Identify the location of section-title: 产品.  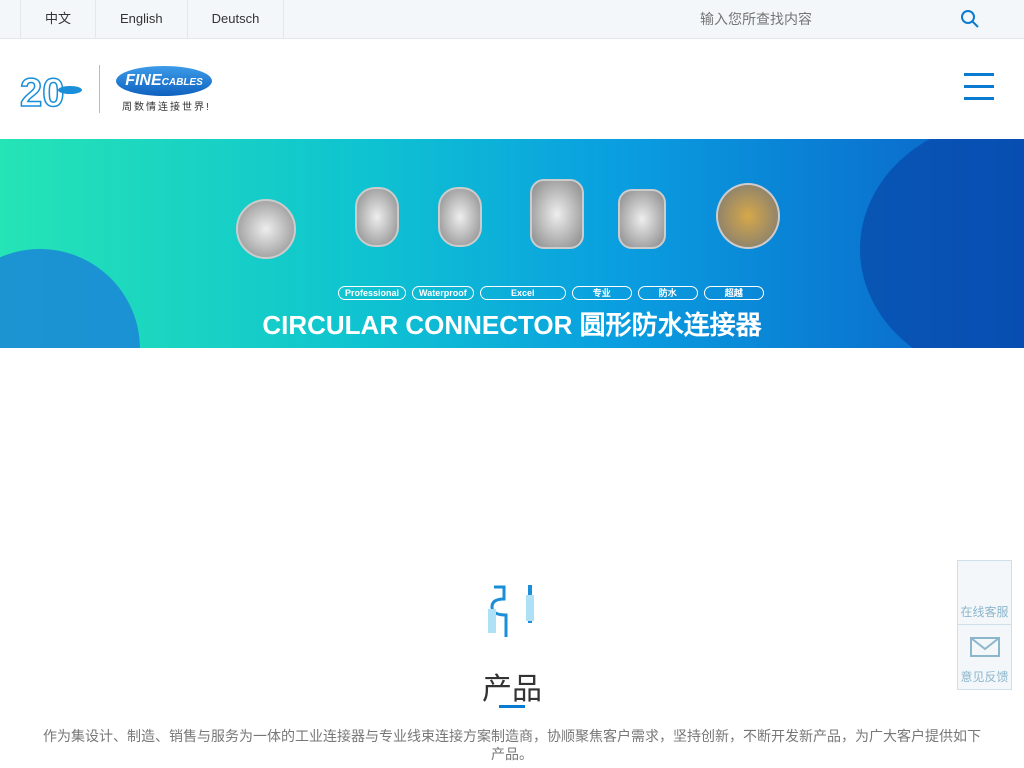
(512, 689).